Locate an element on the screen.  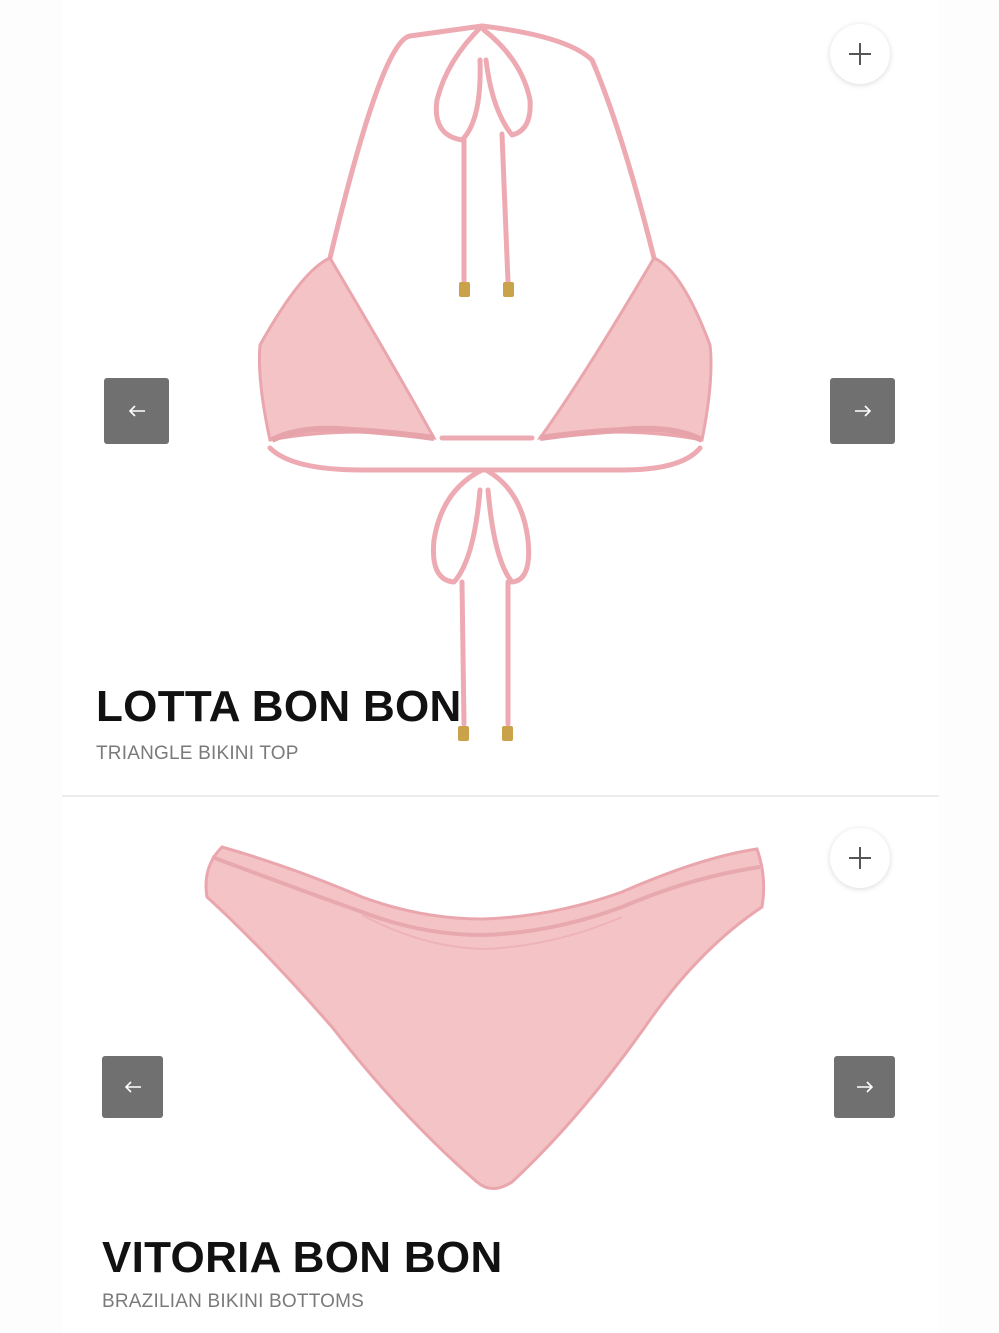
prev-image-button-top is located at coordinates (136, 411).